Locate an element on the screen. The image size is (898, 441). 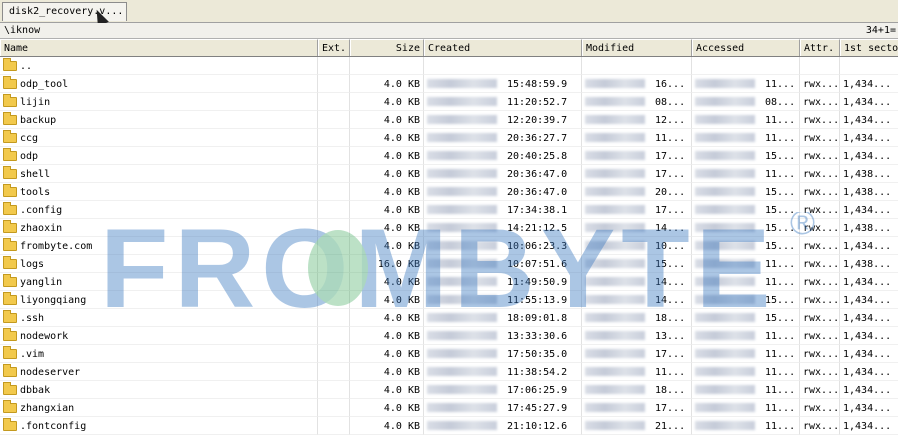
name-cell: dbbak is located at coordinates (159, 390).